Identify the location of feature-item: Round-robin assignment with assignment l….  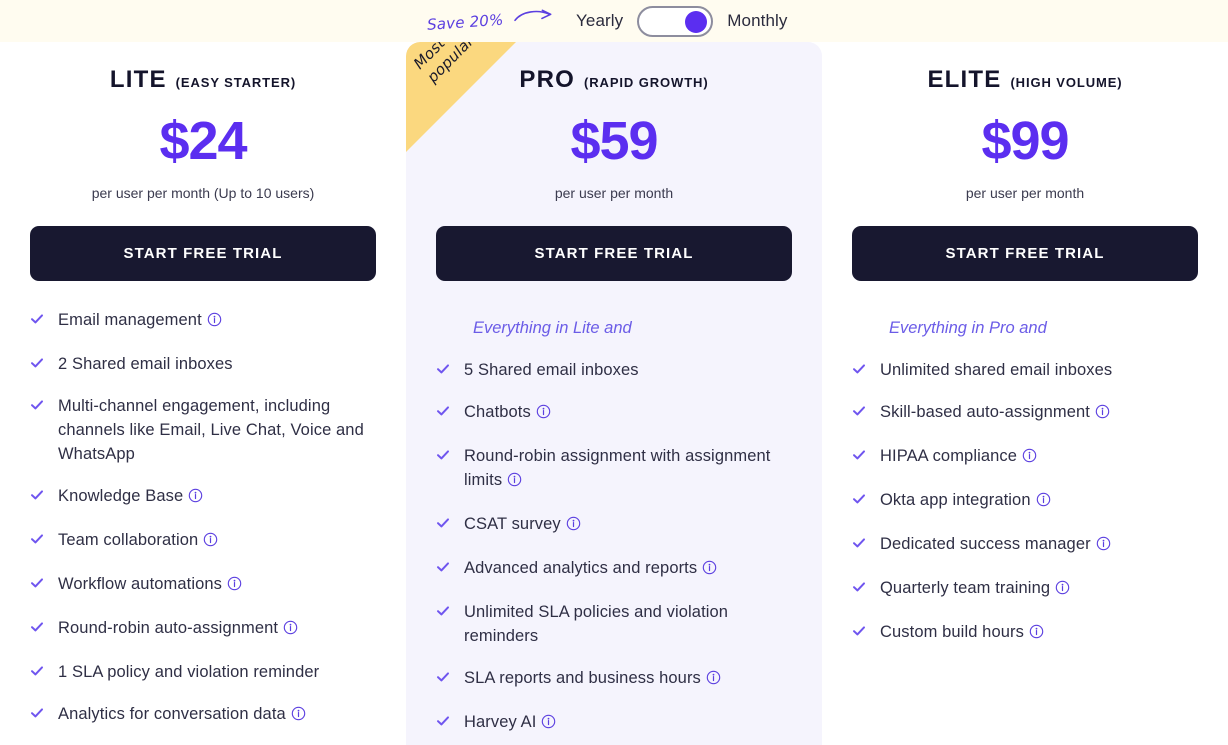
(614, 469).